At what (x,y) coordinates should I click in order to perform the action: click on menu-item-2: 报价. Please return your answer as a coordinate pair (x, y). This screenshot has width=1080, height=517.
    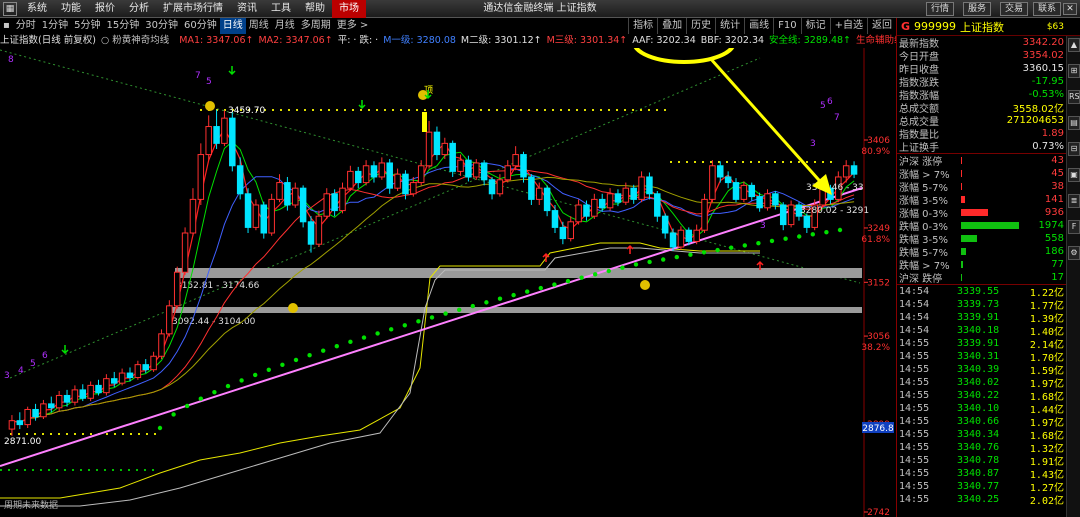
    Looking at the image, I should click on (105, 9).